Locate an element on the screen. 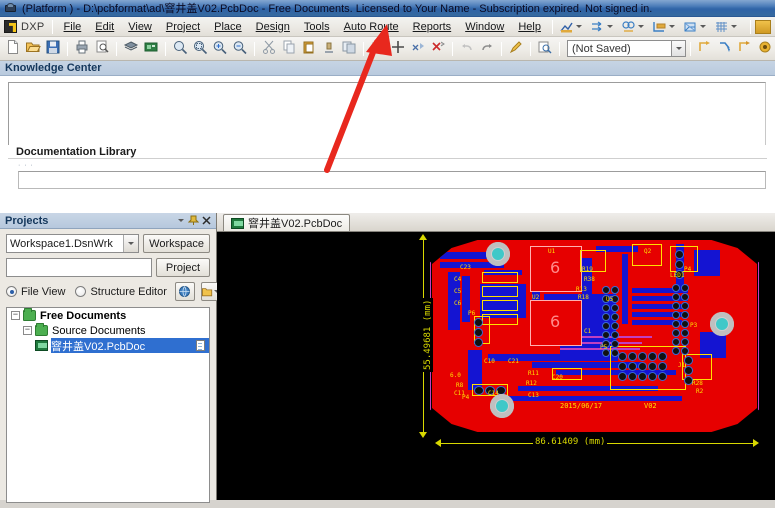  menu-edit: Edit is located at coordinates (104, 27).